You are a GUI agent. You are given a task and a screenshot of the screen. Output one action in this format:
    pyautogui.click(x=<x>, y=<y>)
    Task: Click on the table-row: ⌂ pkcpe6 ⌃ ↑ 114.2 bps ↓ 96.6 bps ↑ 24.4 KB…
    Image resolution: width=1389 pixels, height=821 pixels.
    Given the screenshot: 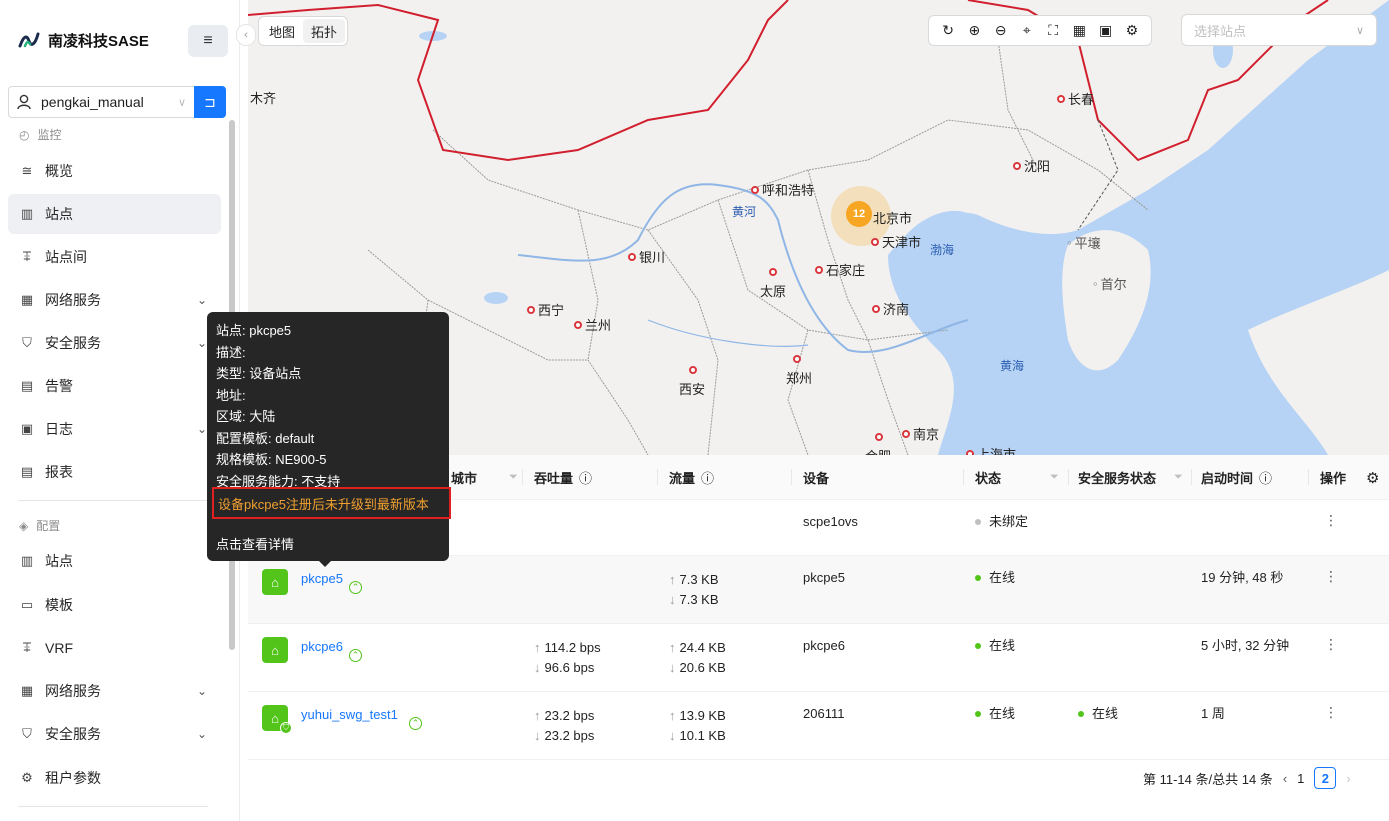 What is the action you would take?
    pyautogui.click(x=818, y=658)
    